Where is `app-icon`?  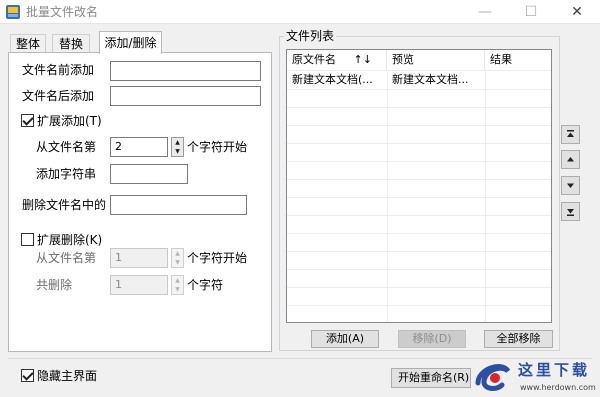 app-icon is located at coordinates (13, 12).